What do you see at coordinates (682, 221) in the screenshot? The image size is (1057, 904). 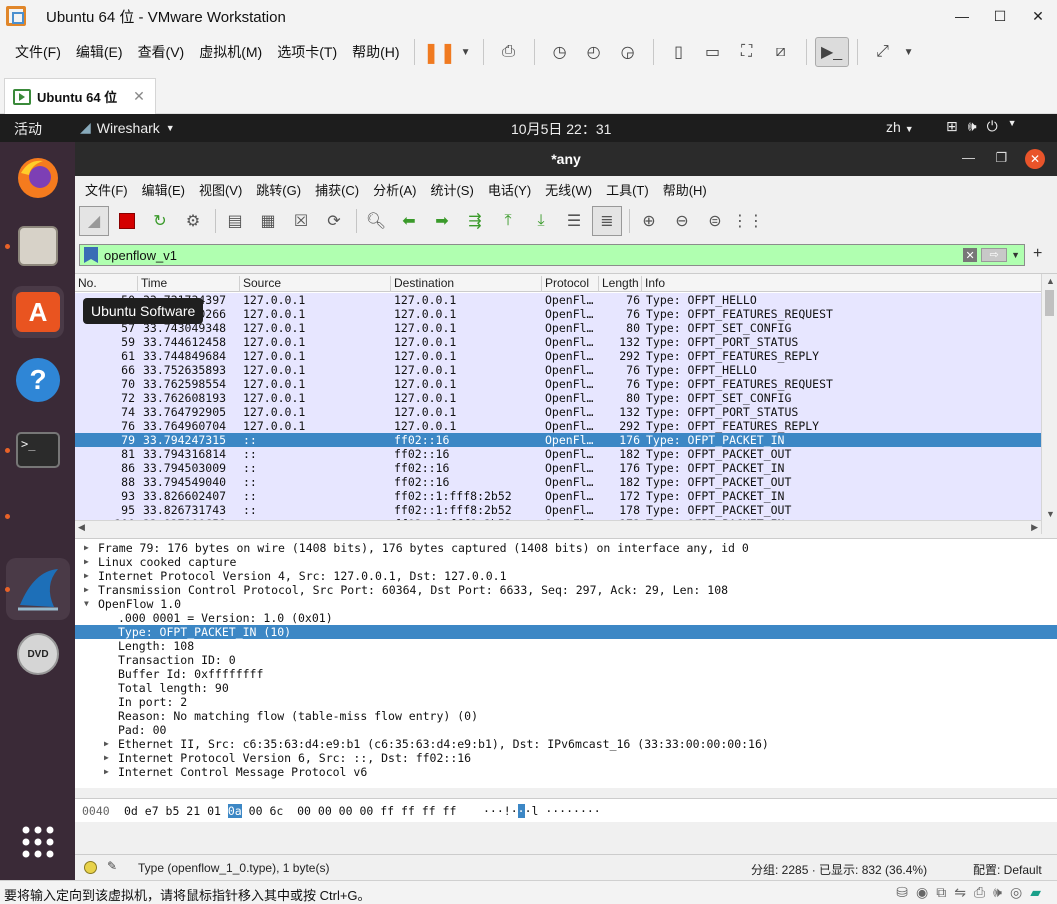 I see `zoom-out-icon: ⊖` at bounding box center [682, 221].